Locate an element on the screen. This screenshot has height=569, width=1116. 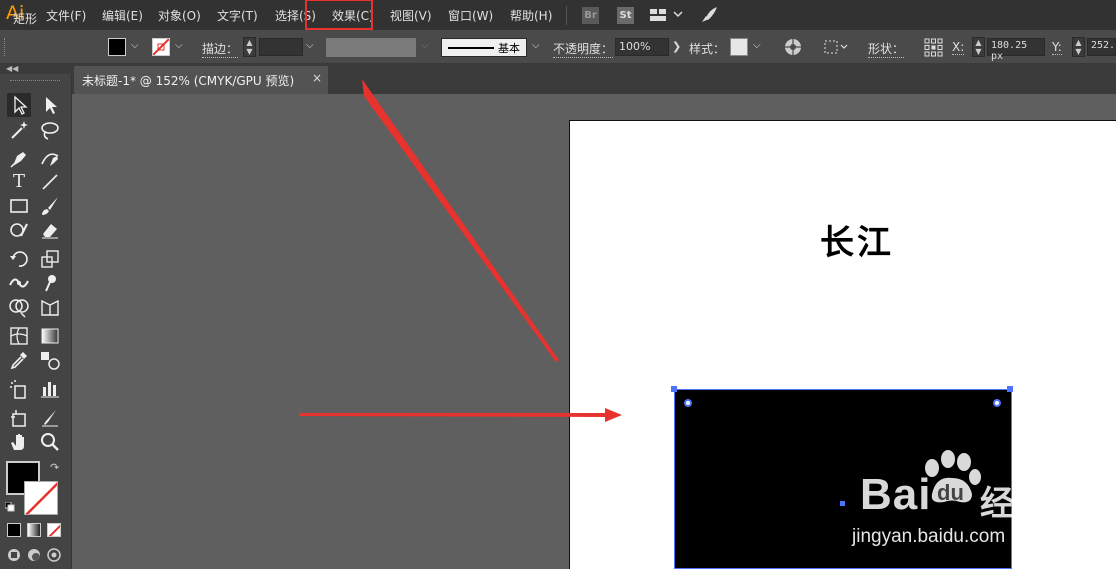
watermark-url: jingyan.baidu.com is located at coordinates (929, 536).